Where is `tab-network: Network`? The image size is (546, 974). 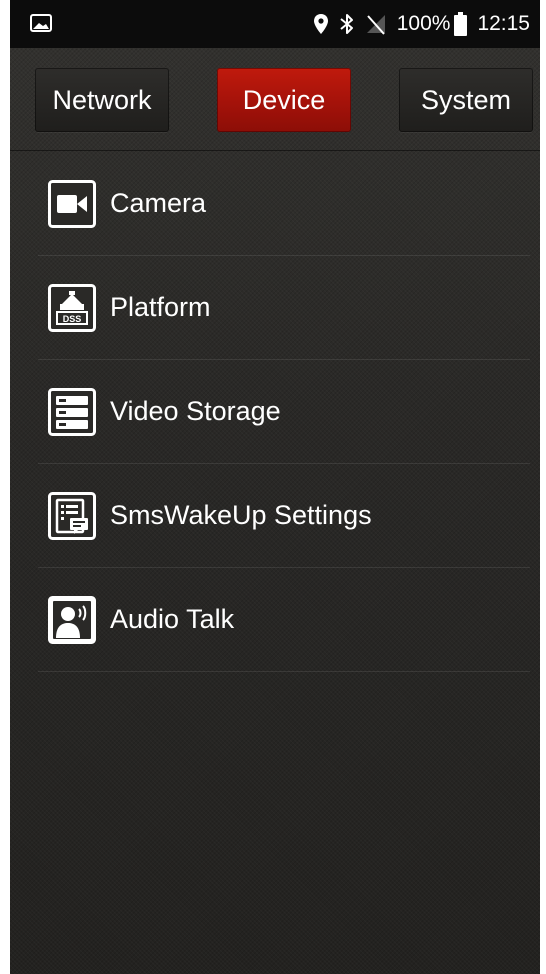
tab-network: Network is located at coordinates (102, 100).